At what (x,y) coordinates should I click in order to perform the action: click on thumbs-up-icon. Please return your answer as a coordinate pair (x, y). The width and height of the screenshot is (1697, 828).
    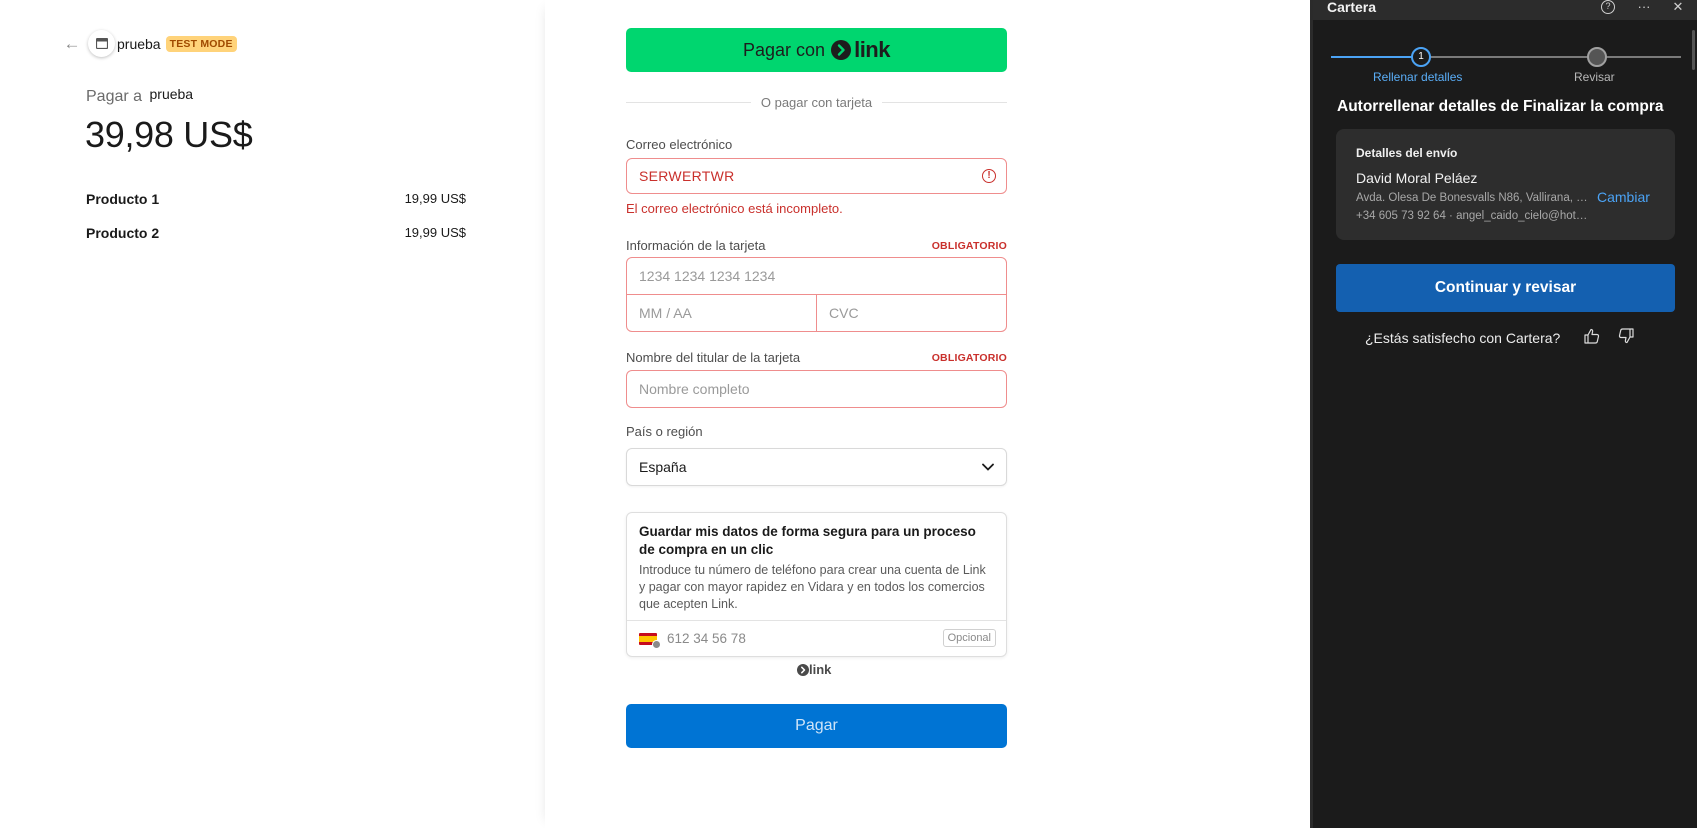
    Looking at the image, I should click on (1592, 336).